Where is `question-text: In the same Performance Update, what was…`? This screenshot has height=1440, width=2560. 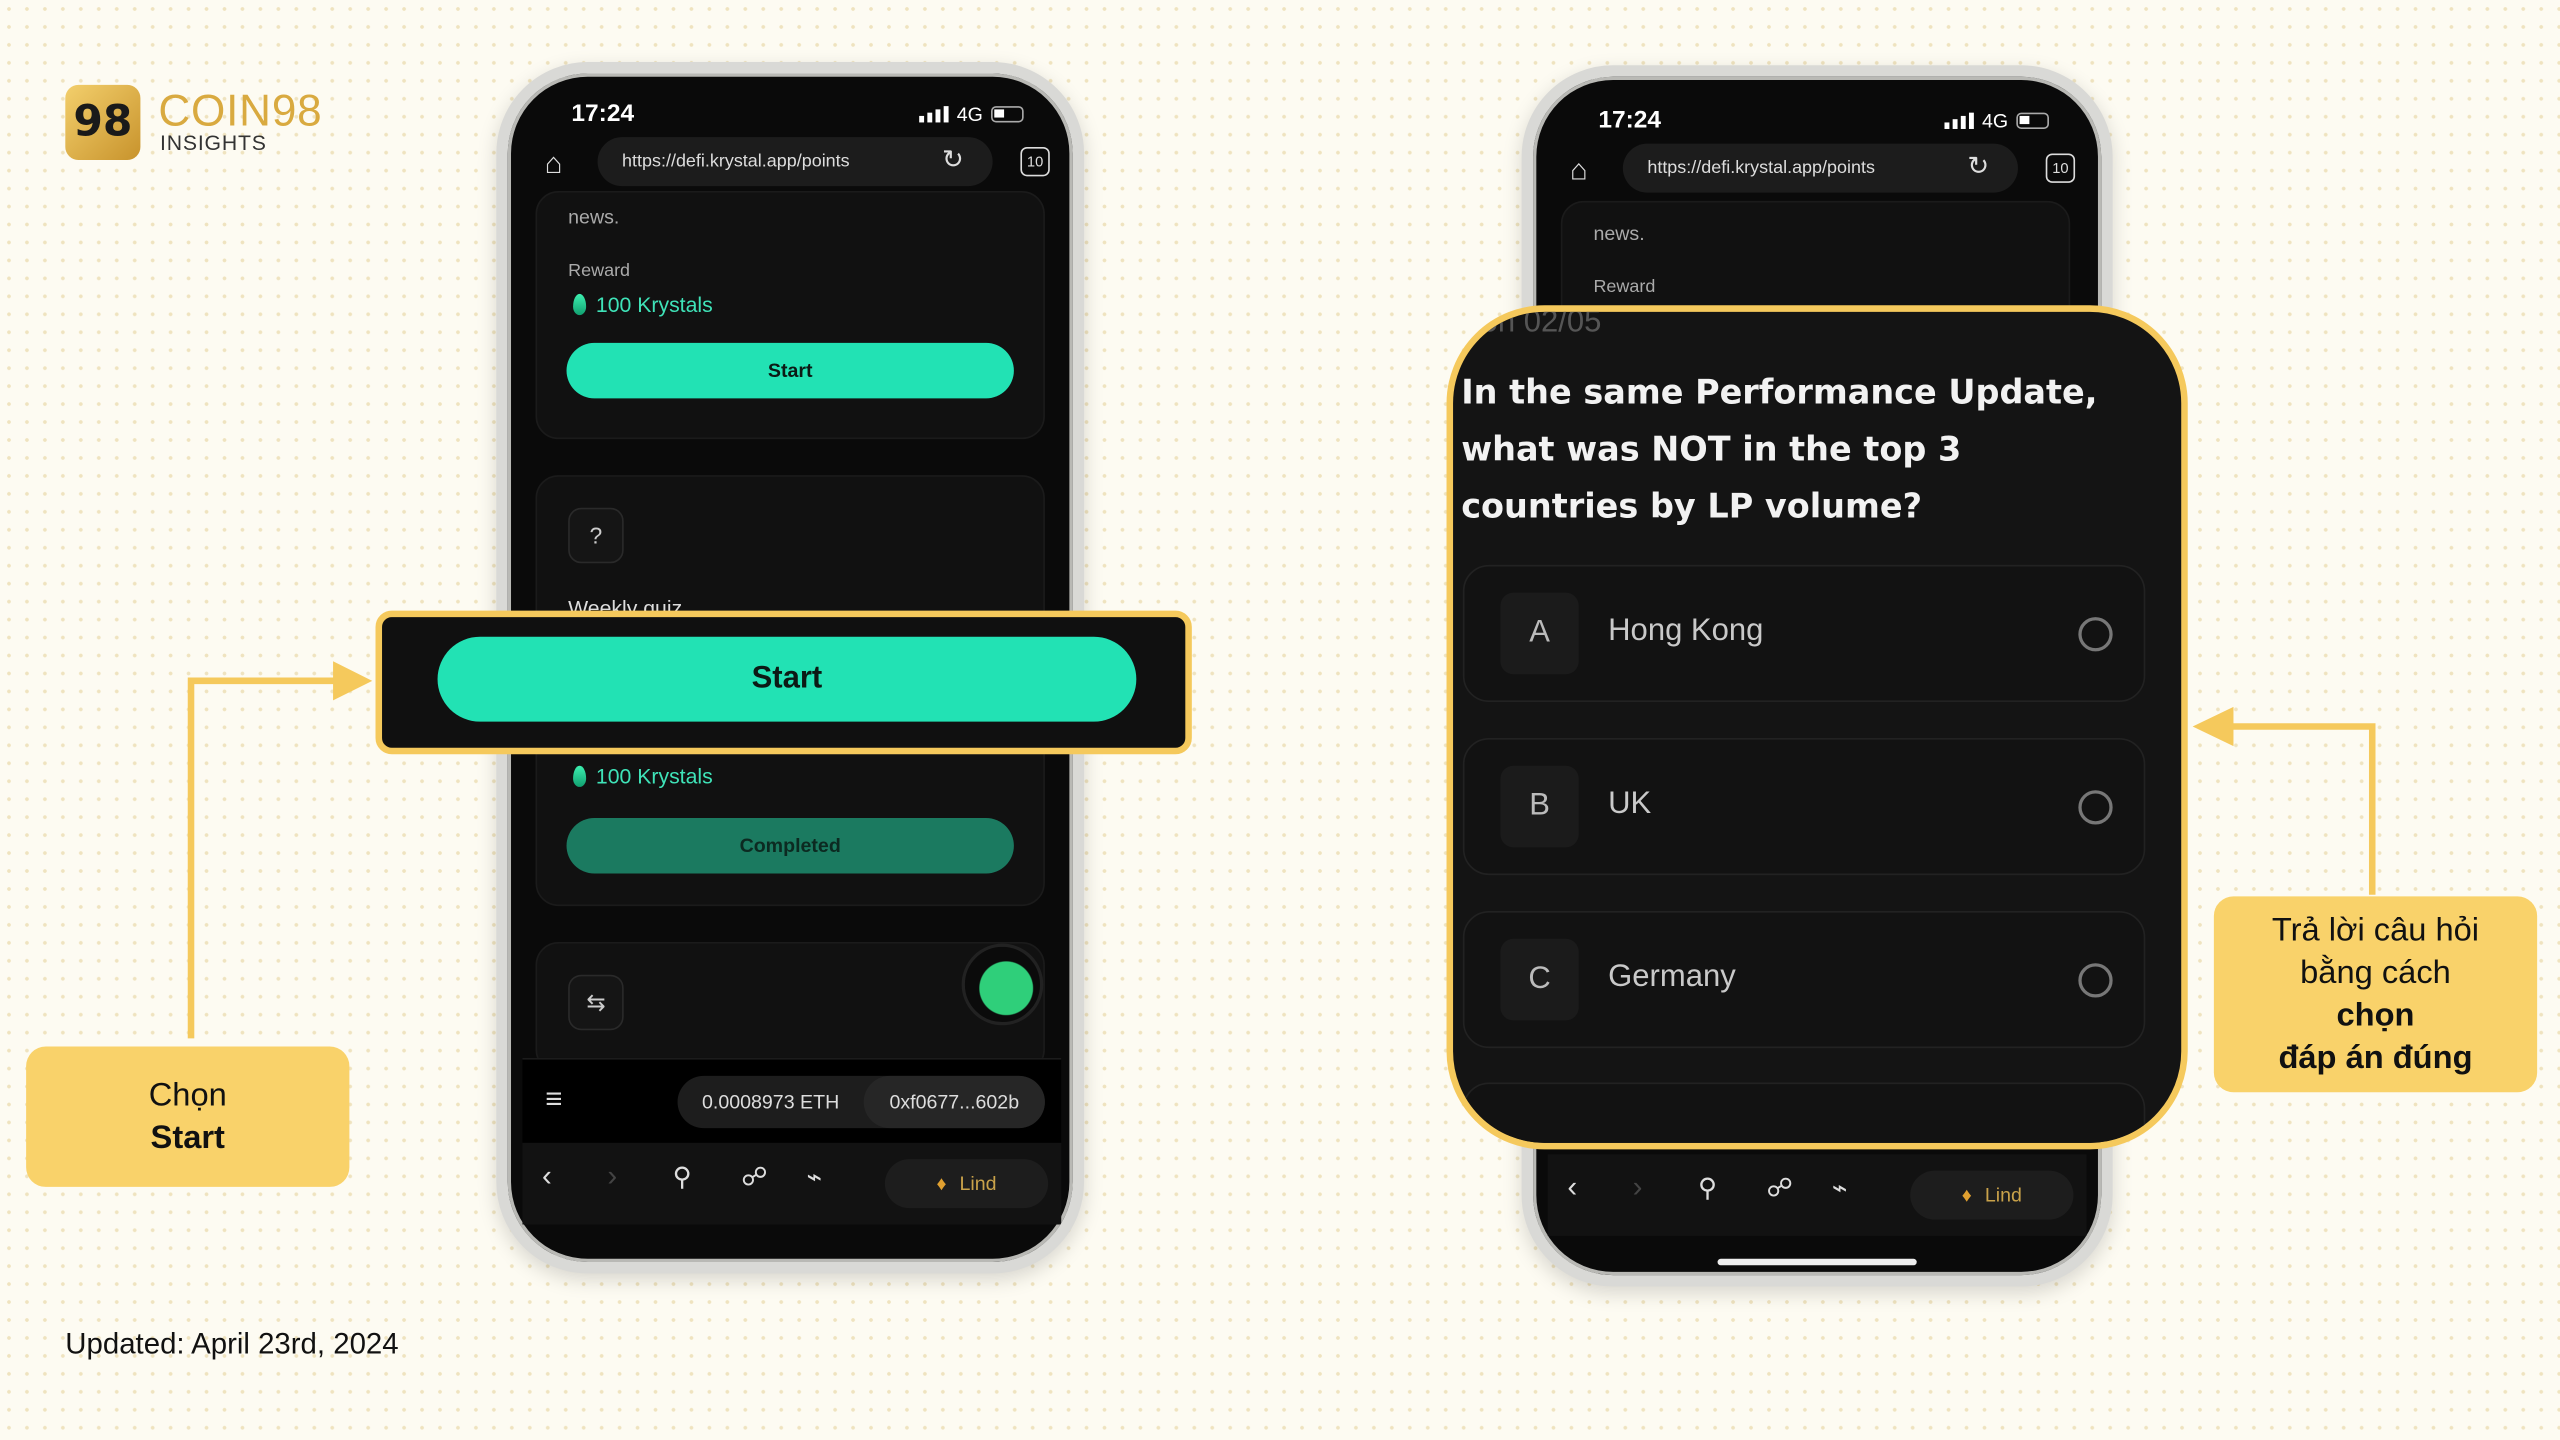 question-text: In the same Performance Update, what was… is located at coordinates (1779, 449).